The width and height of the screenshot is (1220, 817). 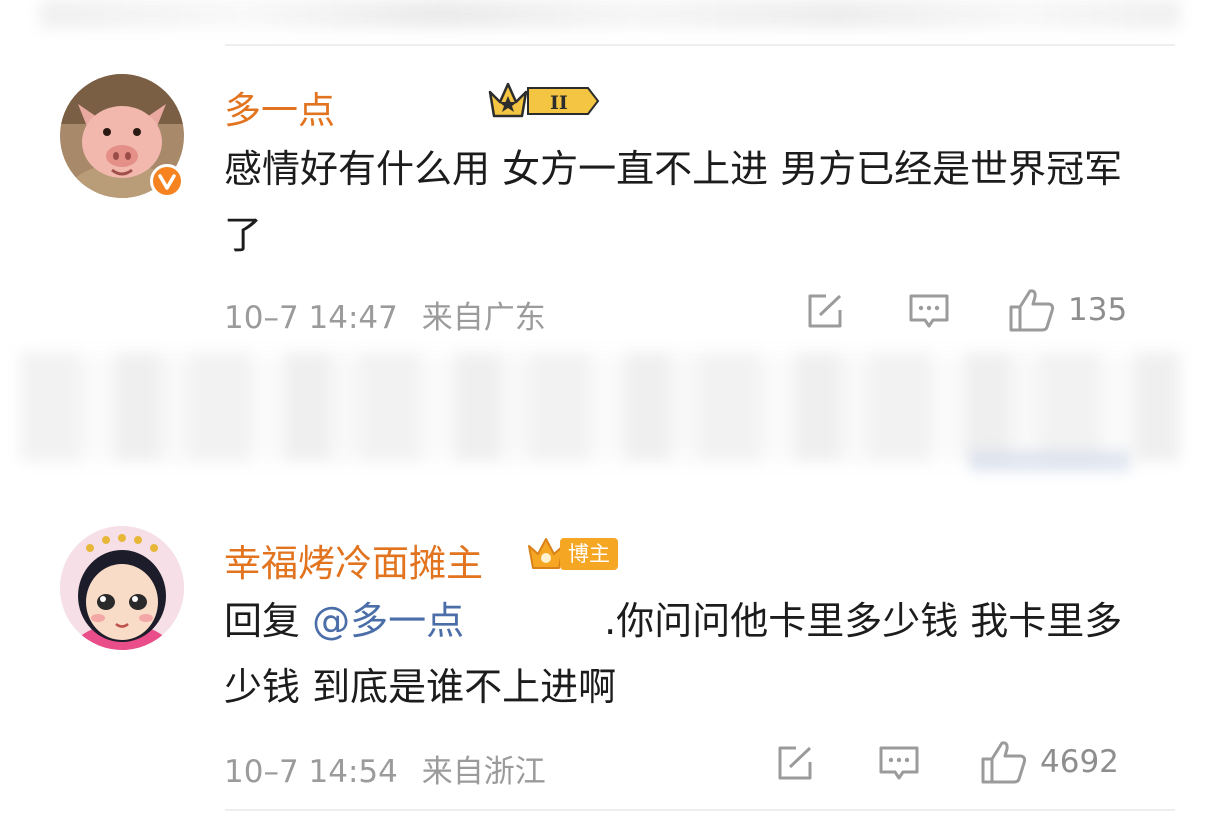 What do you see at coordinates (700, 810) in the screenshot?
I see `divider-bottom` at bounding box center [700, 810].